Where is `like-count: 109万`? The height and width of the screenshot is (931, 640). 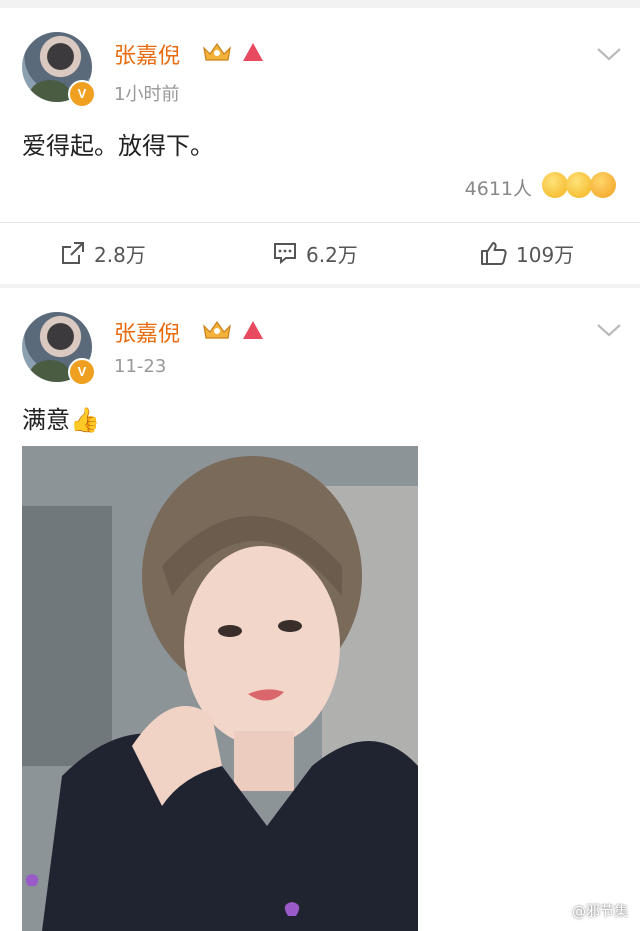
like-count: 109万 is located at coordinates (545, 254).